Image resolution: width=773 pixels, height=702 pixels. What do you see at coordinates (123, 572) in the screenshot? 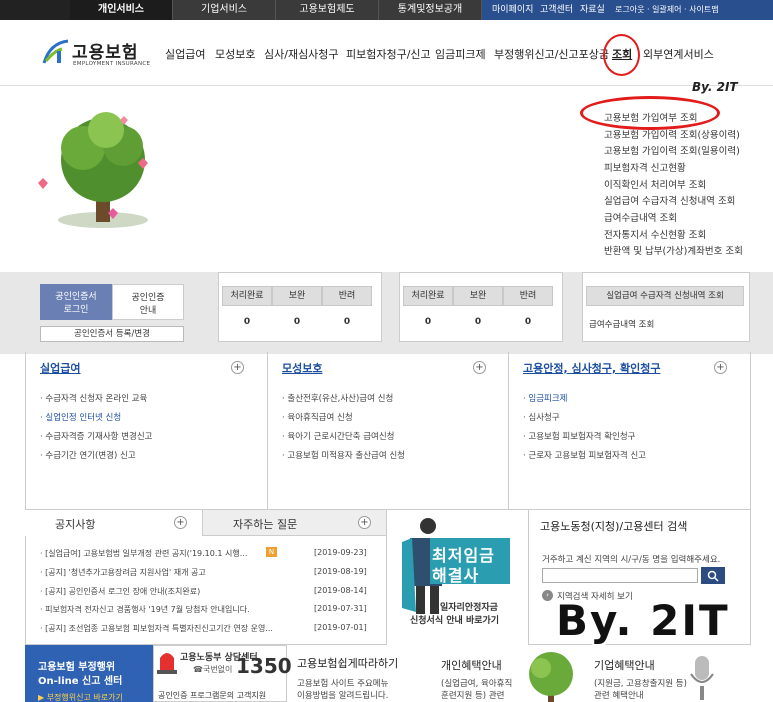
I see `notice-row: · [공지] '청년추가고용장려금 지원사업' 재개 공고` at bounding box center [123, 572].